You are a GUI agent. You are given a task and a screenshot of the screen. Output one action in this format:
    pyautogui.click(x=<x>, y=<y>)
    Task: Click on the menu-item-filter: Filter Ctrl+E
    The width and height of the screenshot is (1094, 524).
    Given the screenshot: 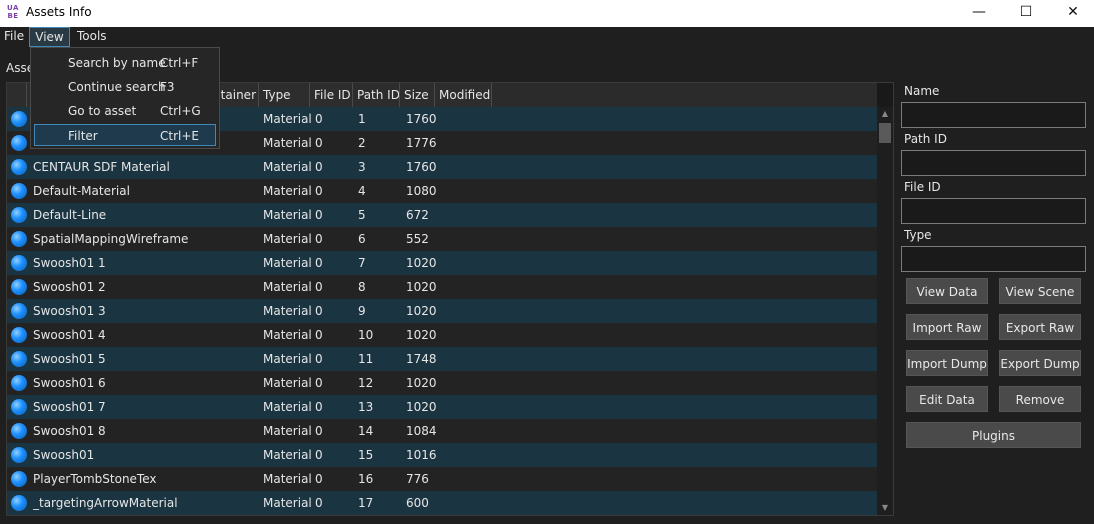 What is the action you would take?
    pyautogui.click(x=125, y=135)
    